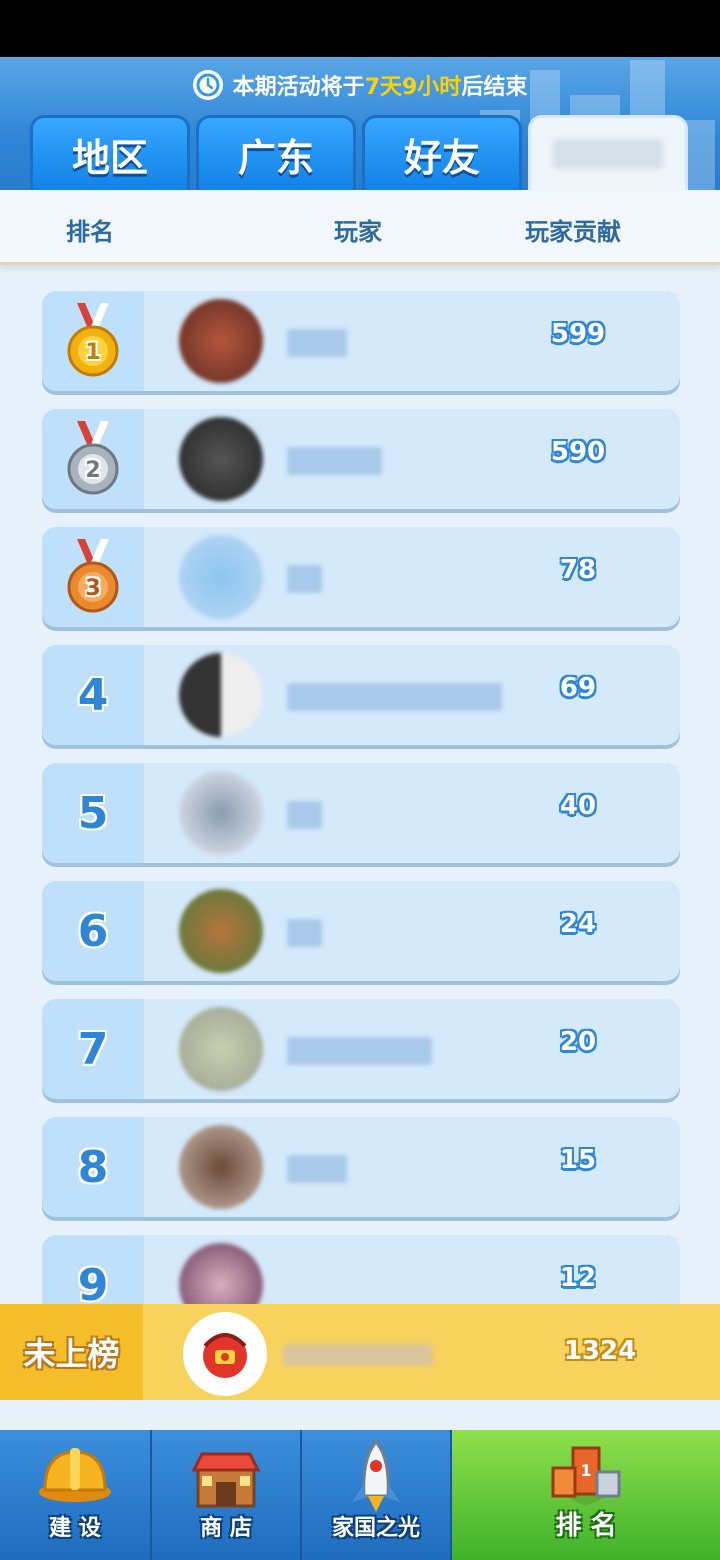  Describe the element at coordinates (586, 1495) in the screenshot. I see `nav-ranking: 1 排 名` at that location.